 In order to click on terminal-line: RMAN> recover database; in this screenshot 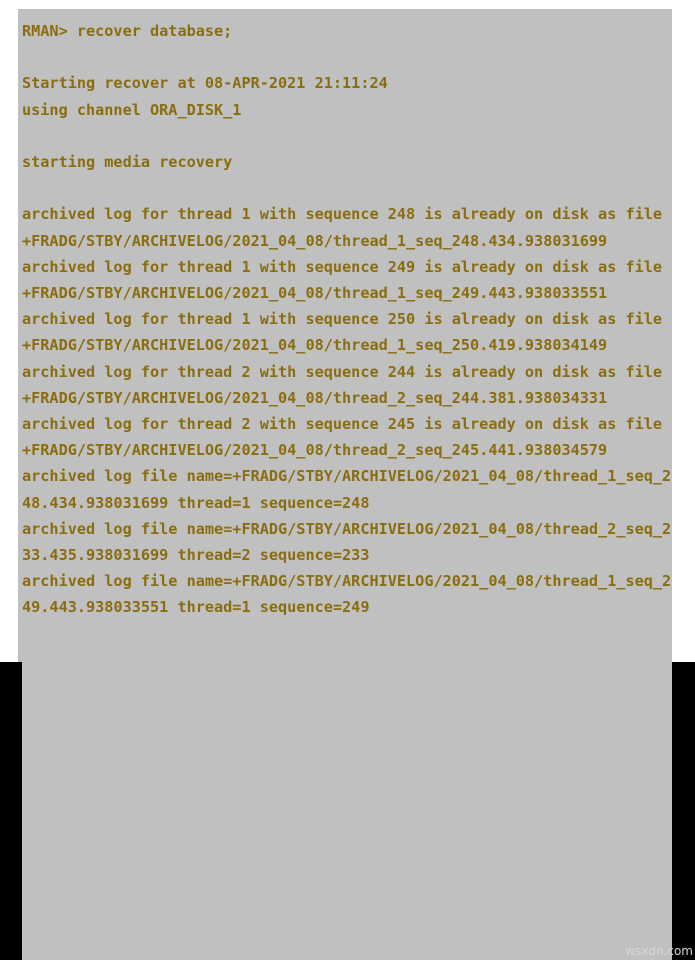, I will do `click(127, 31)`.